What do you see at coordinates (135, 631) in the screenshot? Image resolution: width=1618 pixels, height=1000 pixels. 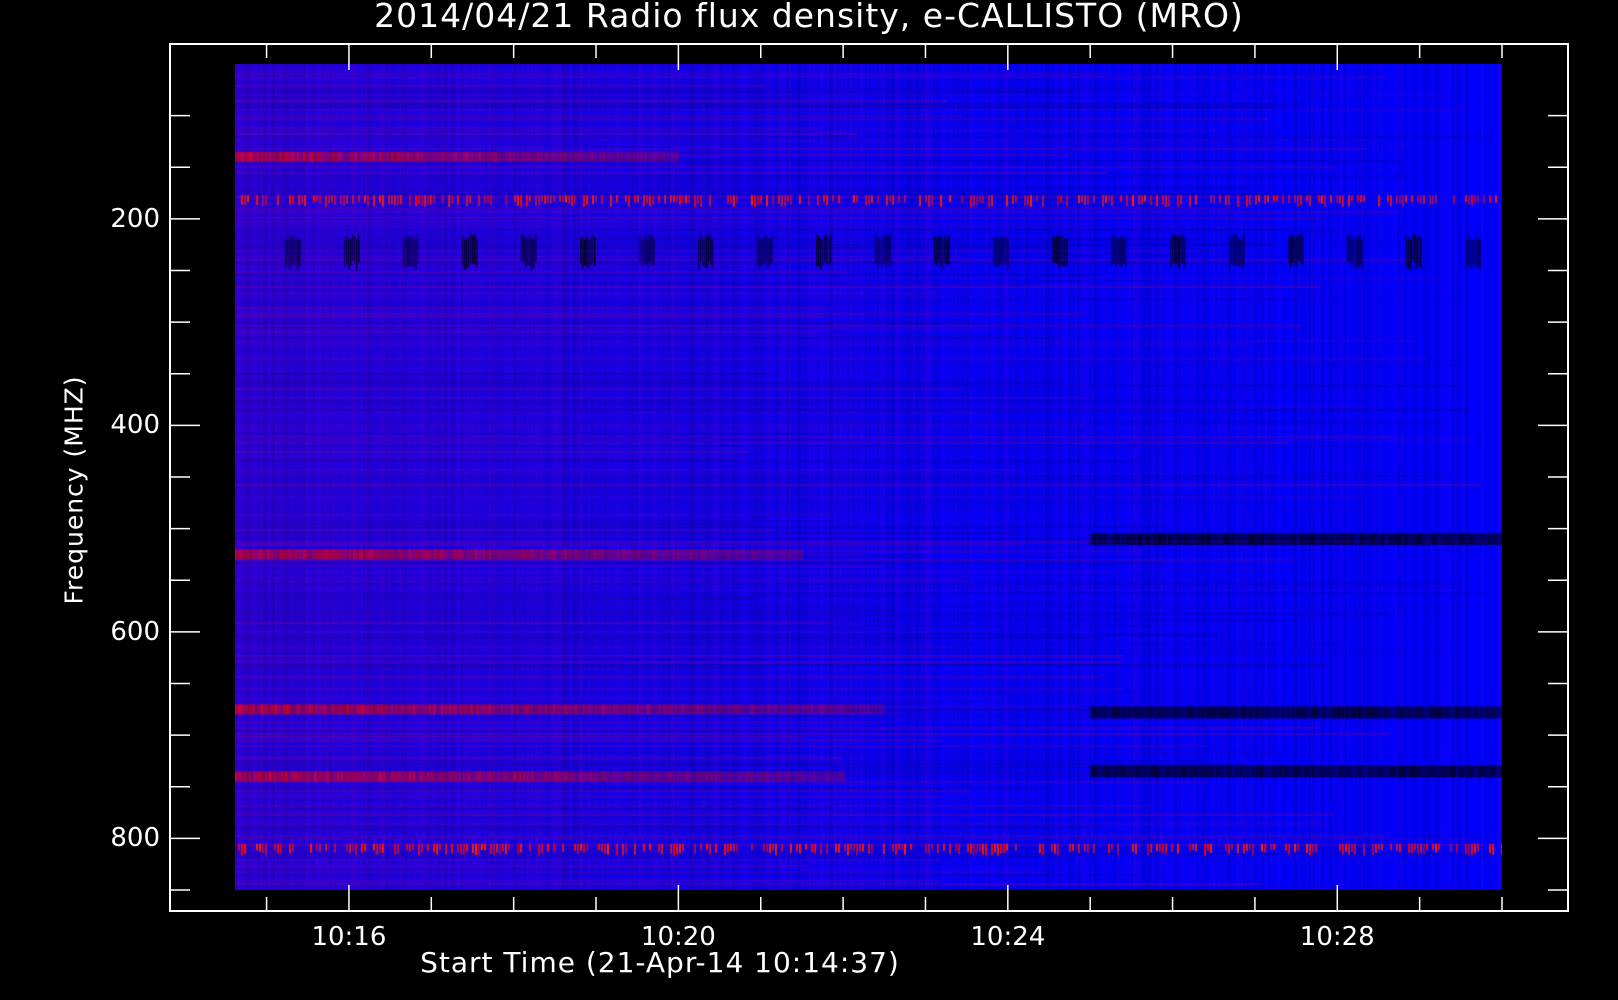 I see `y-tick-label: 600` at bounding box center [135, 631].